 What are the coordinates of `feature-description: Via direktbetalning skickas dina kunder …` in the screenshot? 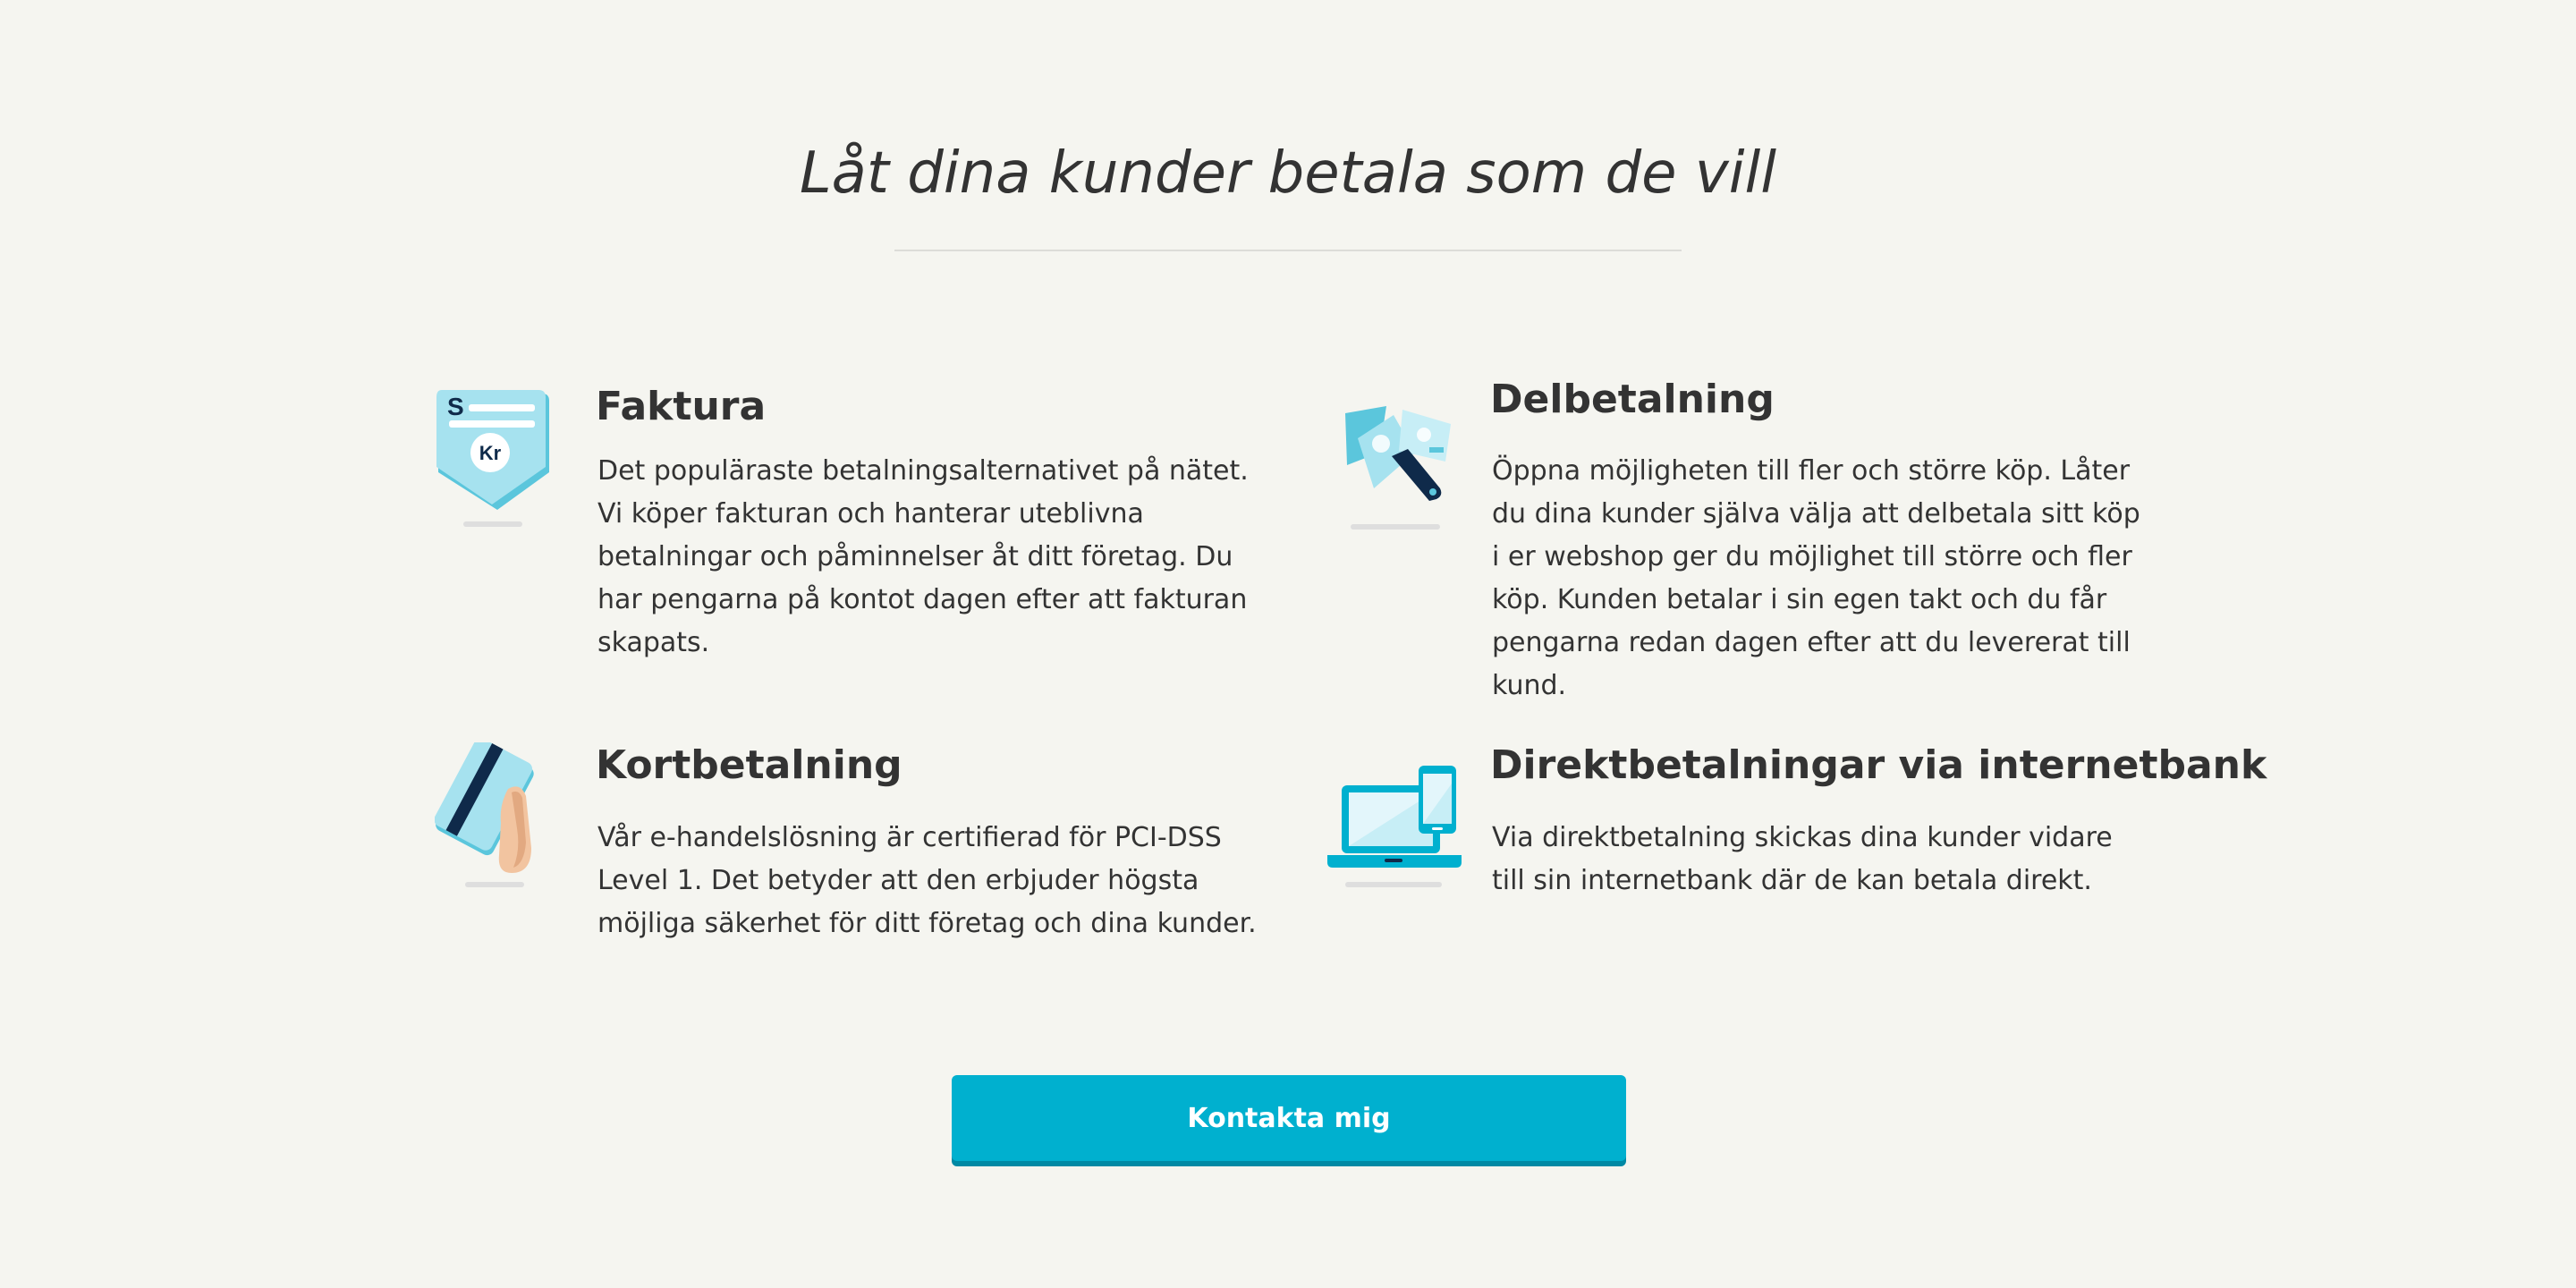 It's located at (1802, 859).